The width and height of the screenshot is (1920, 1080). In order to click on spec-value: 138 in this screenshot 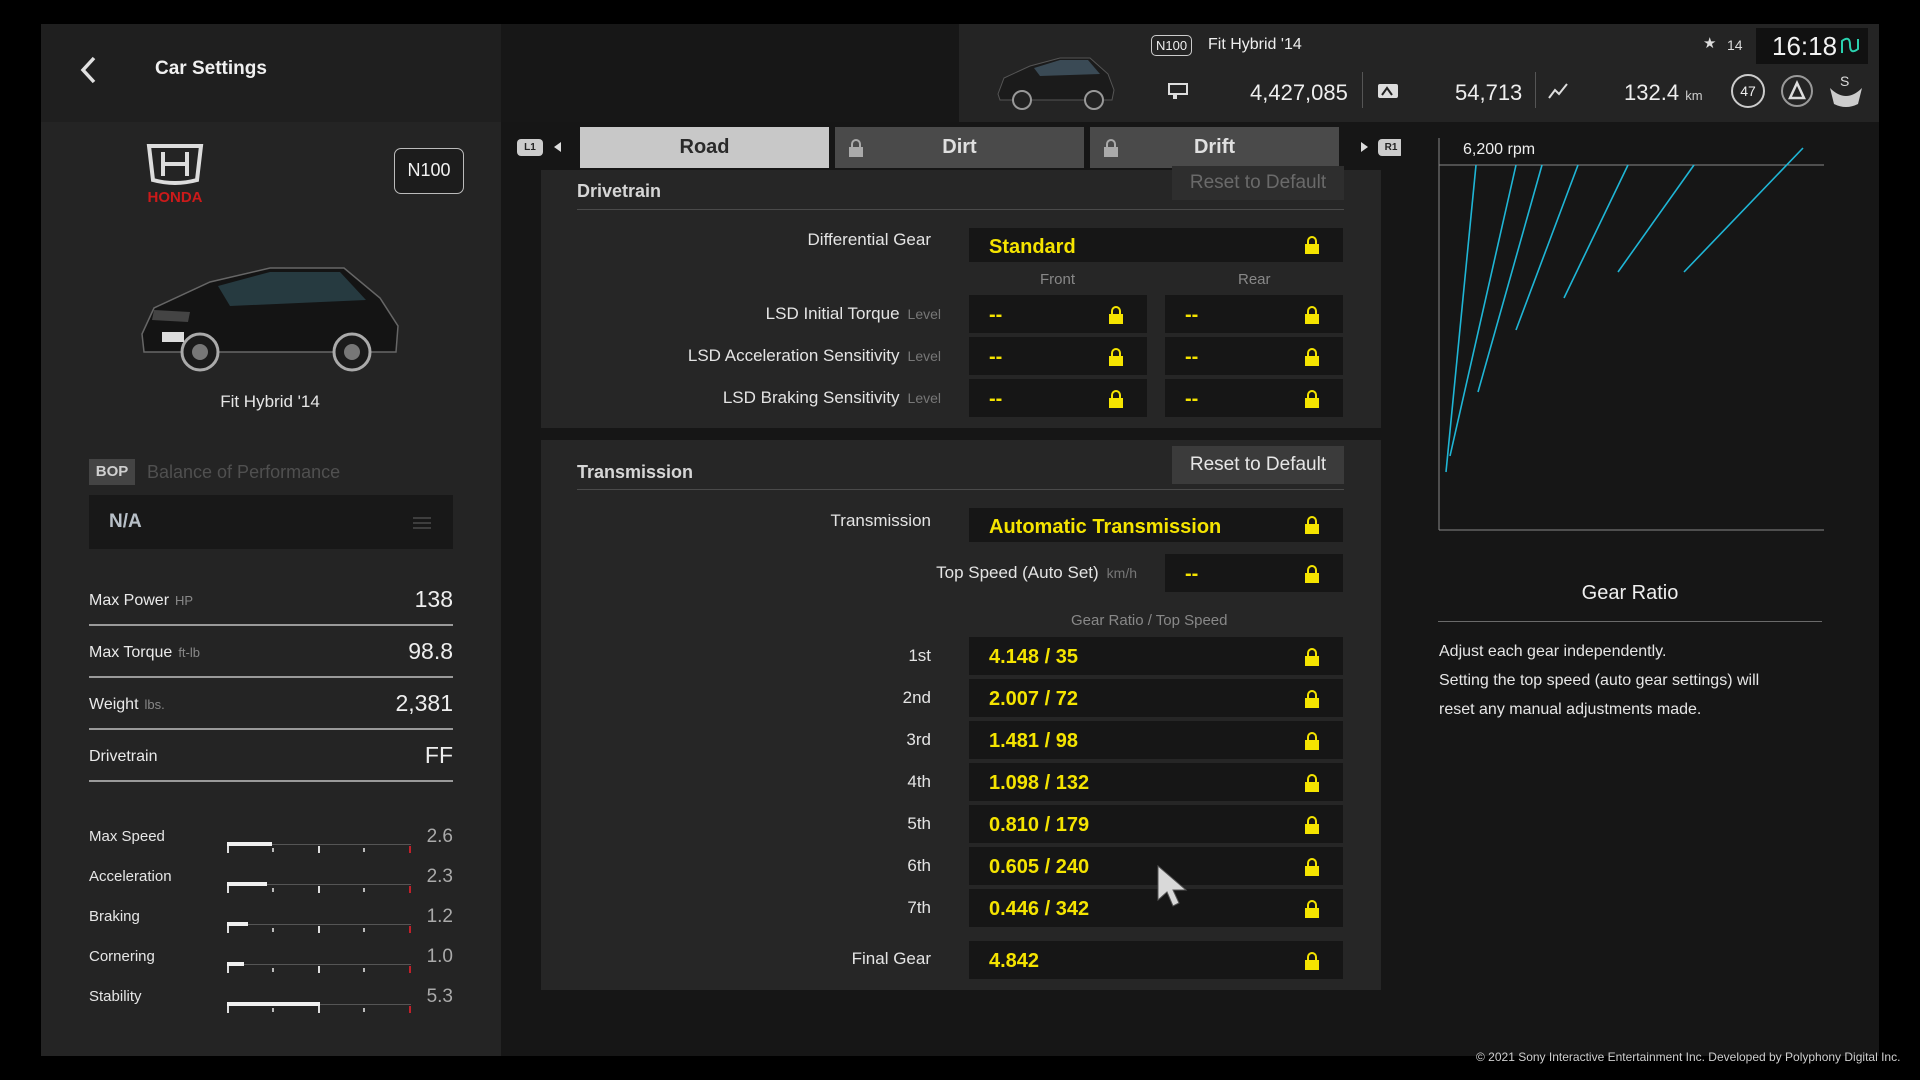, I will do `click(433, 599)`.